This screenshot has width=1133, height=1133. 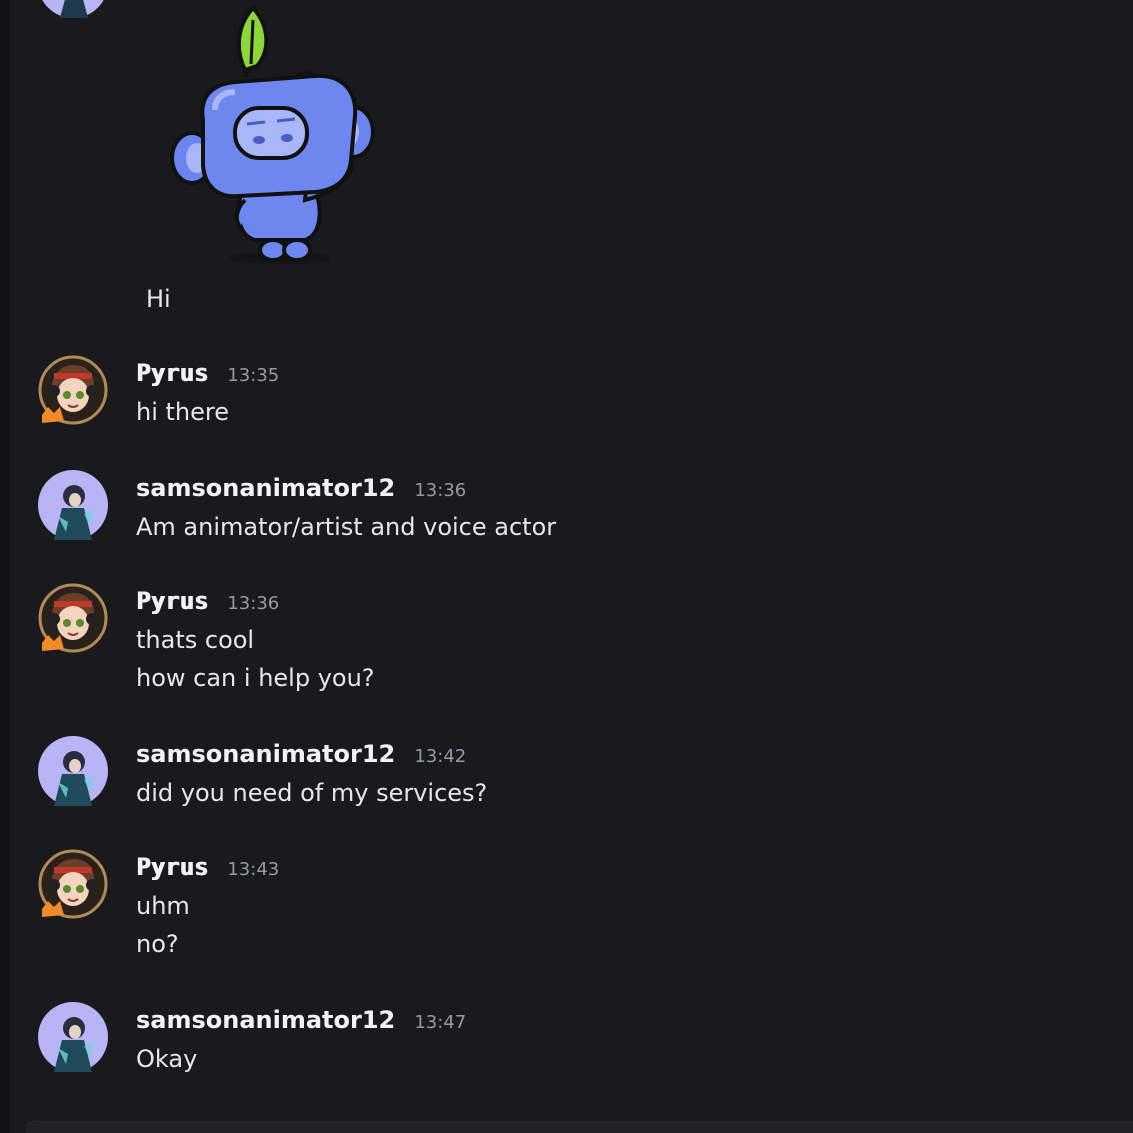 I want to click on wumpus-sticker, so click(x=275, y=135).